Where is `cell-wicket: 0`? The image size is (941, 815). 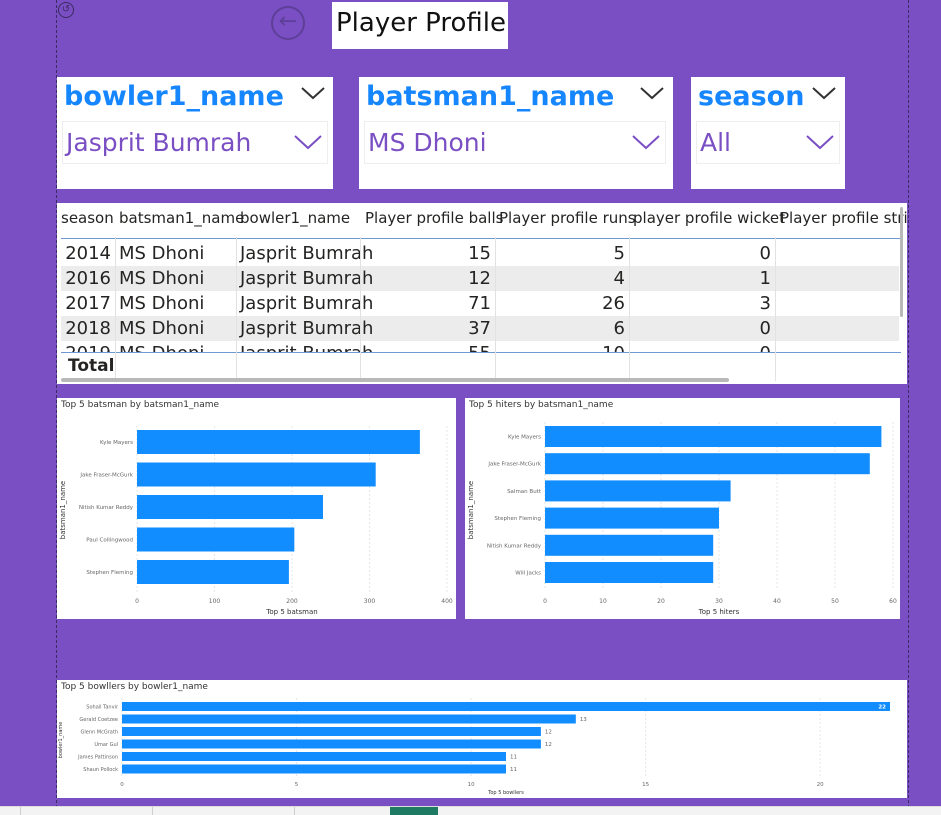 cell-wicket: 0 is located at coordinates (700, 347).